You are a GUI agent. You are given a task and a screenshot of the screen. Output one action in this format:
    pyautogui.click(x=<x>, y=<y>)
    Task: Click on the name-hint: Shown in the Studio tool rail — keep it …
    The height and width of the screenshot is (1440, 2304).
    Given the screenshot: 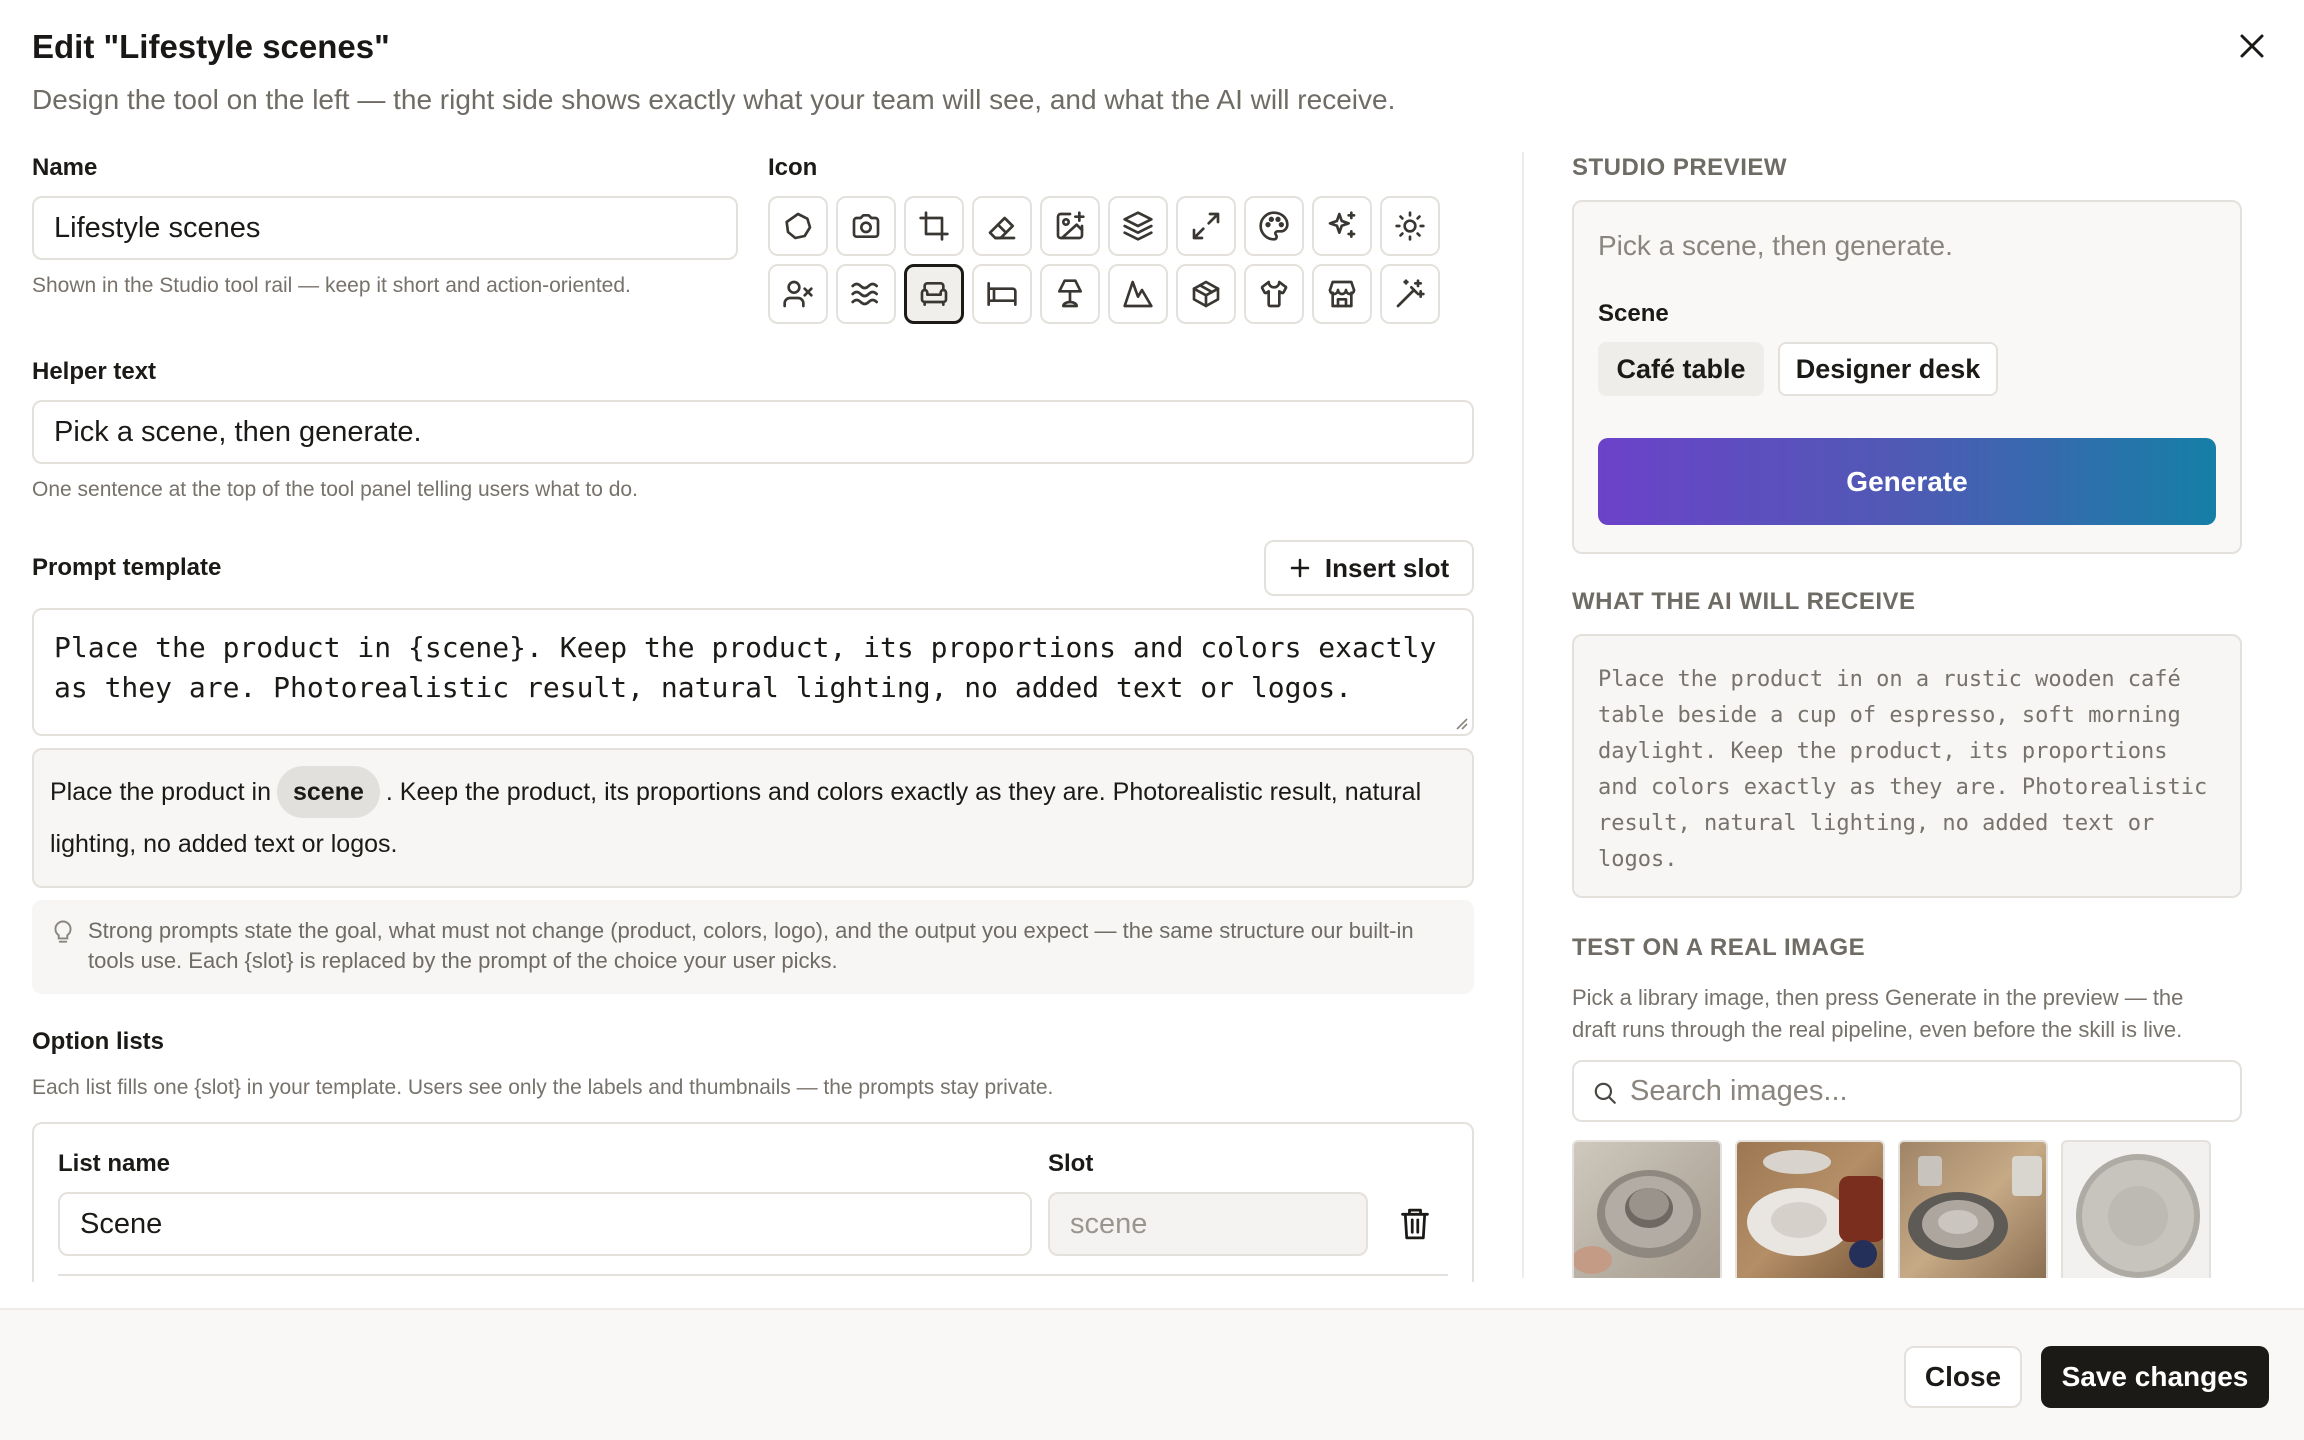 What is the action you would take?
    pyautogui.click(x=331, y=285)
    